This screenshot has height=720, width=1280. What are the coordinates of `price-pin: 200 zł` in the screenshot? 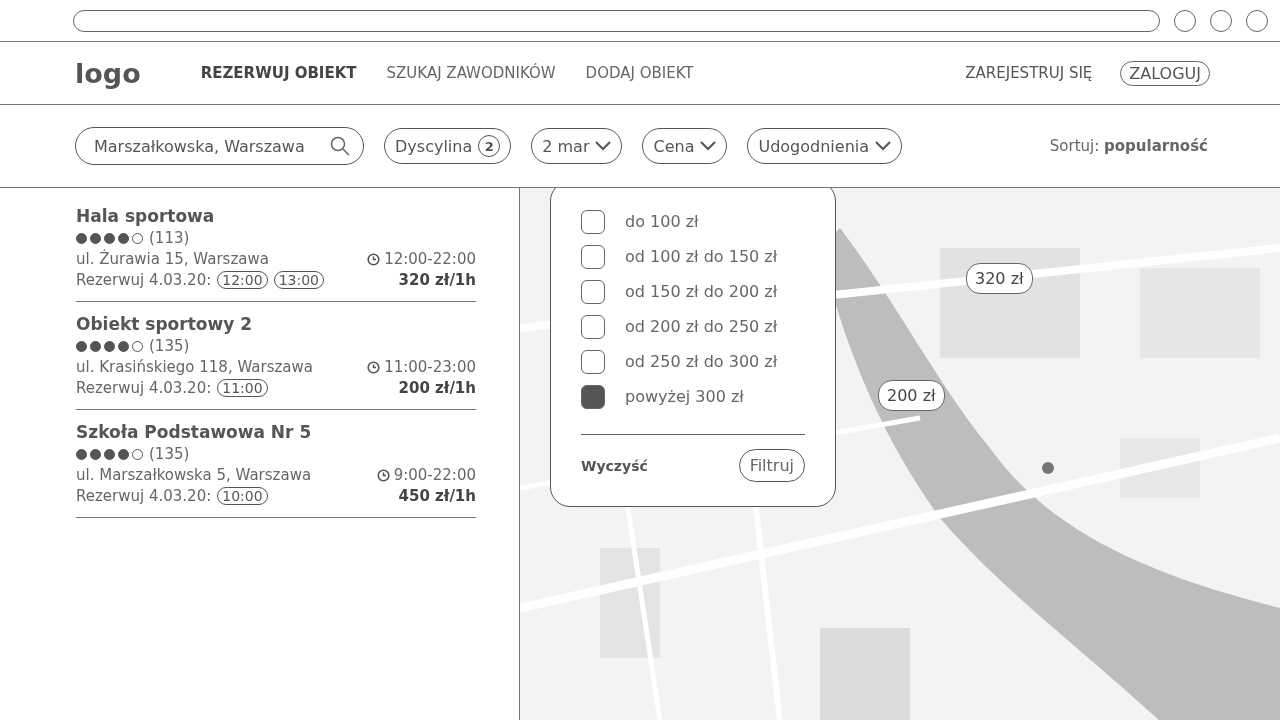 It's located at (911, 395).